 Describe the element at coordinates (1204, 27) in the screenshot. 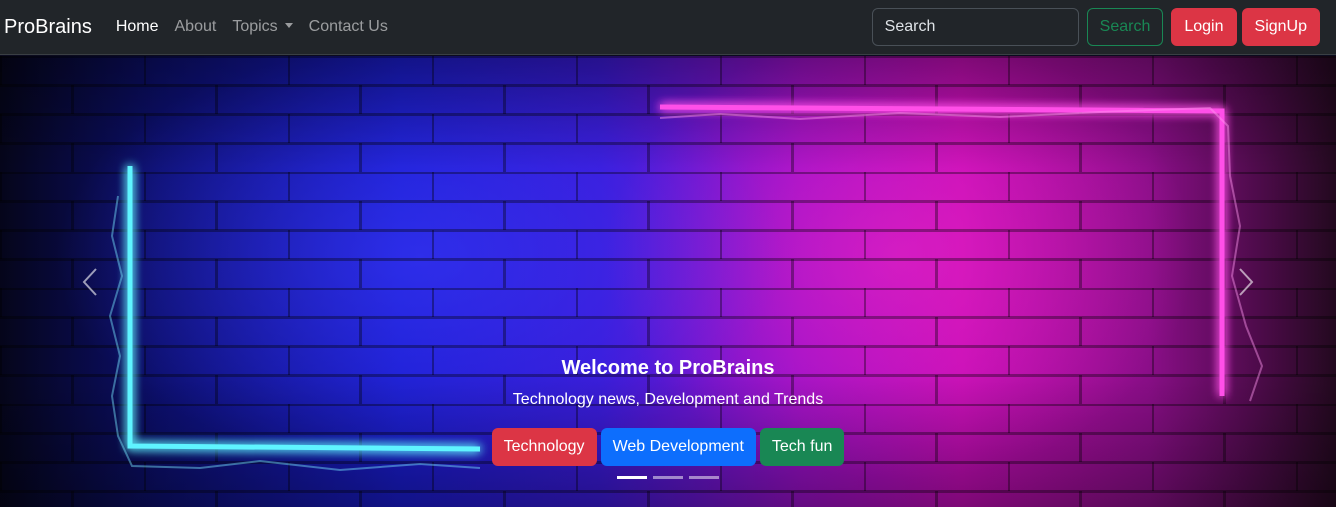

I see `login-button: Login` at that location.